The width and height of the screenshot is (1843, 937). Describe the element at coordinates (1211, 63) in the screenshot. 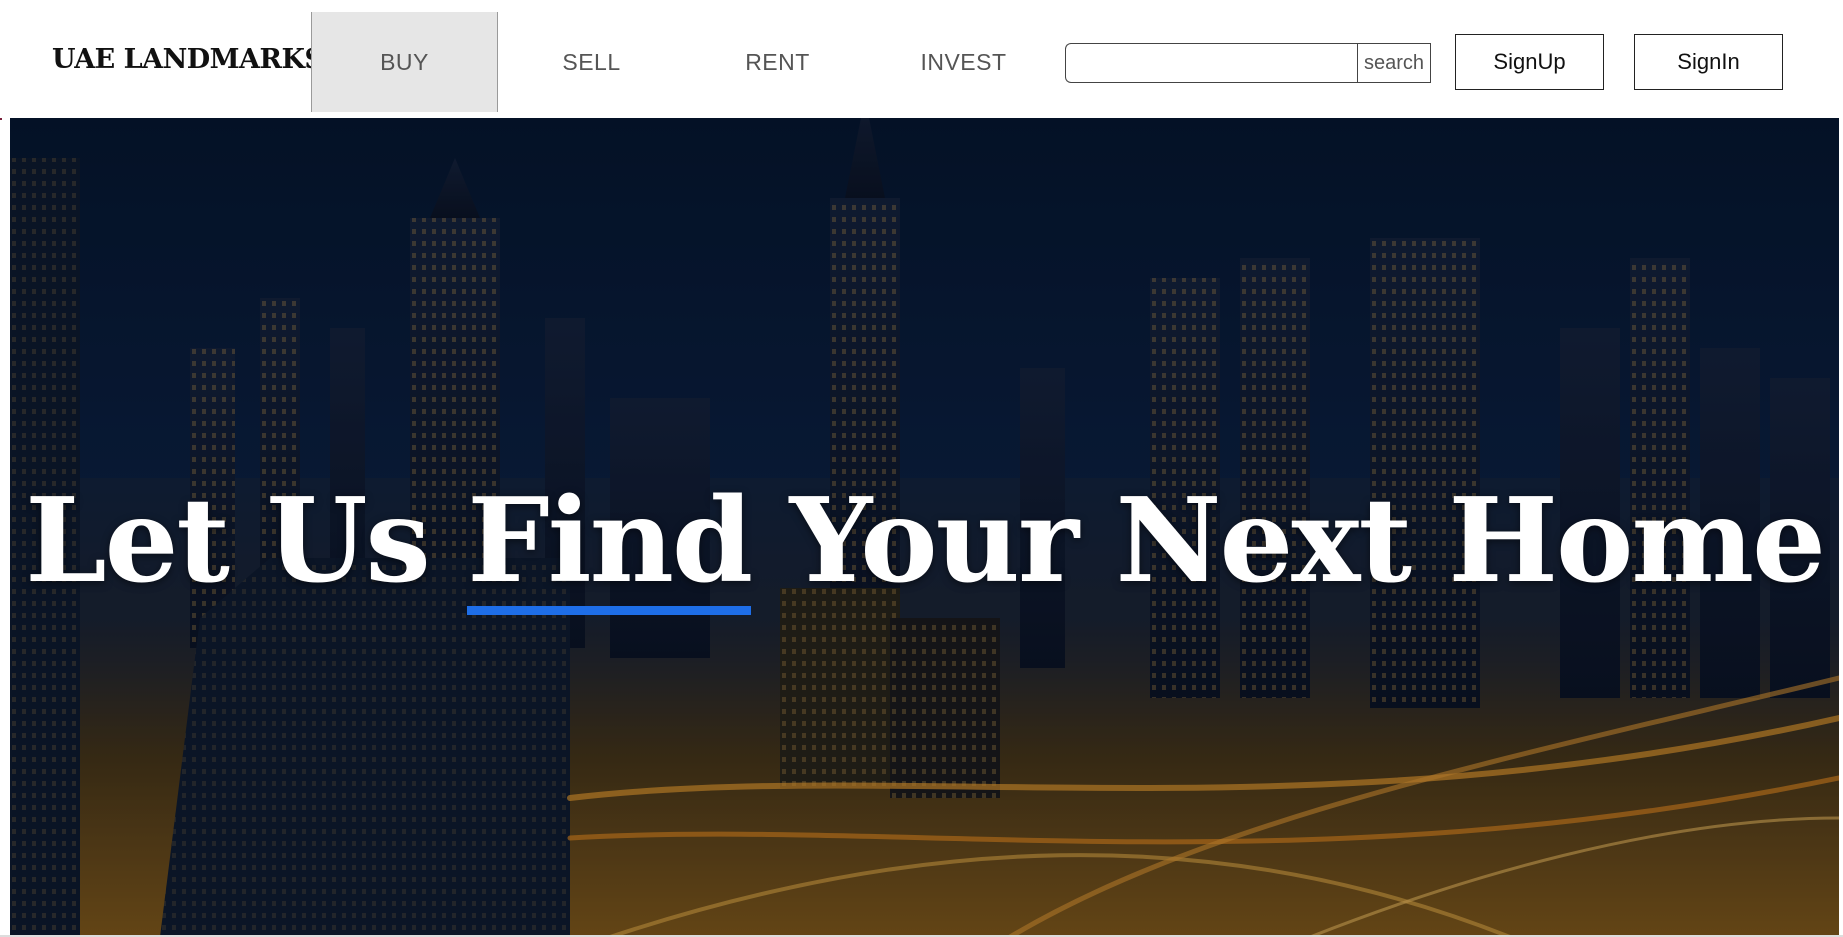

I see `search-input` at that location.